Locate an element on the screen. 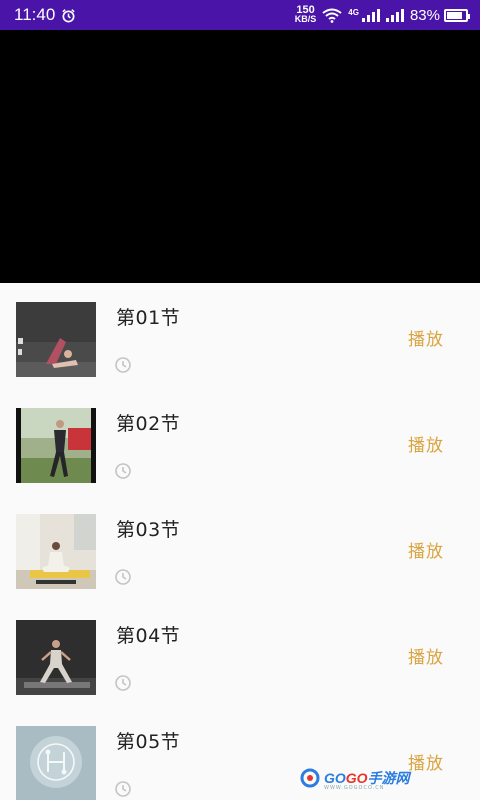  status-right: 150 KB/S 4G 83% is located at coordinates (382, 14).